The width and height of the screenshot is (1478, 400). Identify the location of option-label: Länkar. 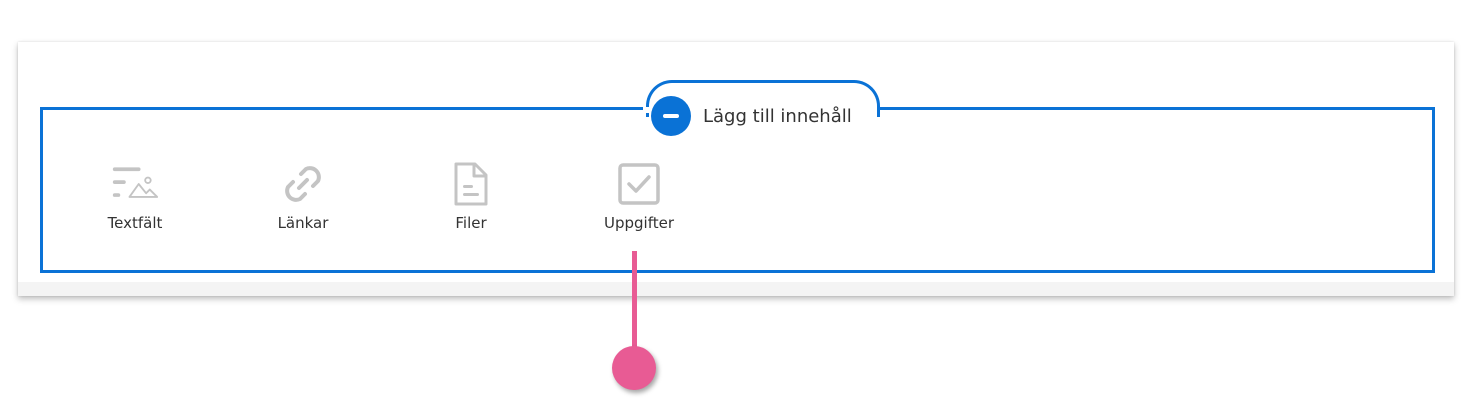
(303, 223).